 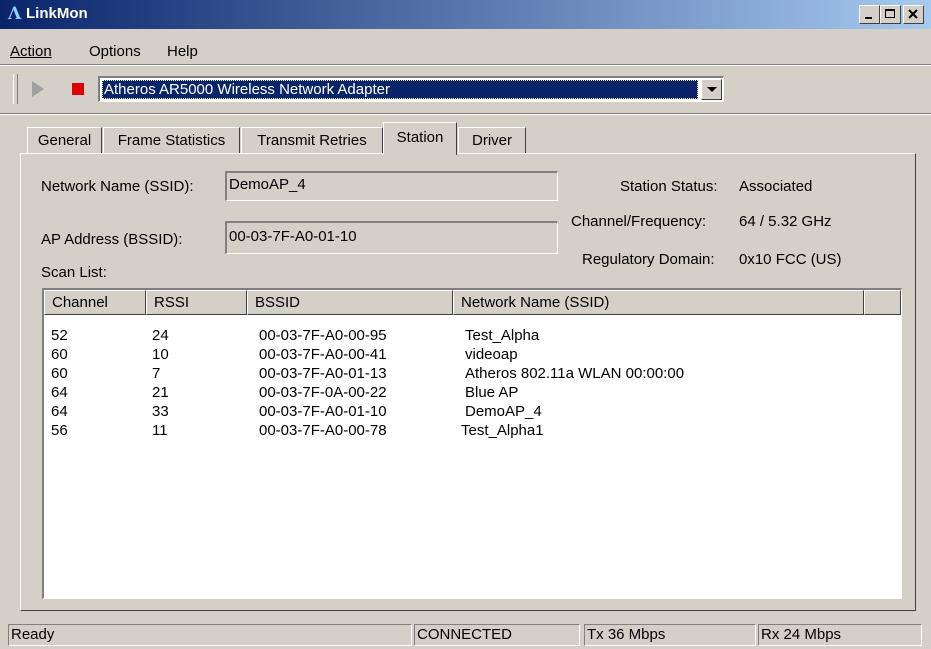 I want to click on close-icon, so click(x=913, y=14).